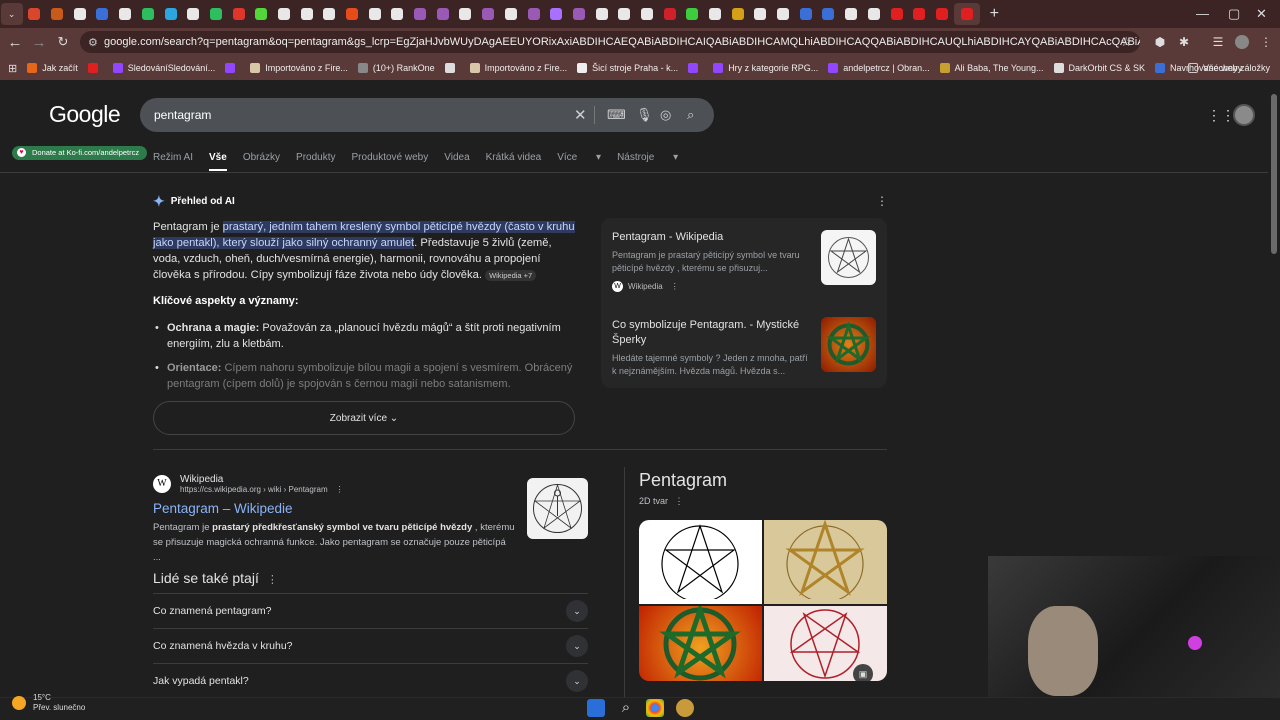 This screenshot has width=1280, height=720. Describe the element at coordinates (1228, 68) in the screenshot. I see `all-bookmarks: Všechny záložky` at that location.